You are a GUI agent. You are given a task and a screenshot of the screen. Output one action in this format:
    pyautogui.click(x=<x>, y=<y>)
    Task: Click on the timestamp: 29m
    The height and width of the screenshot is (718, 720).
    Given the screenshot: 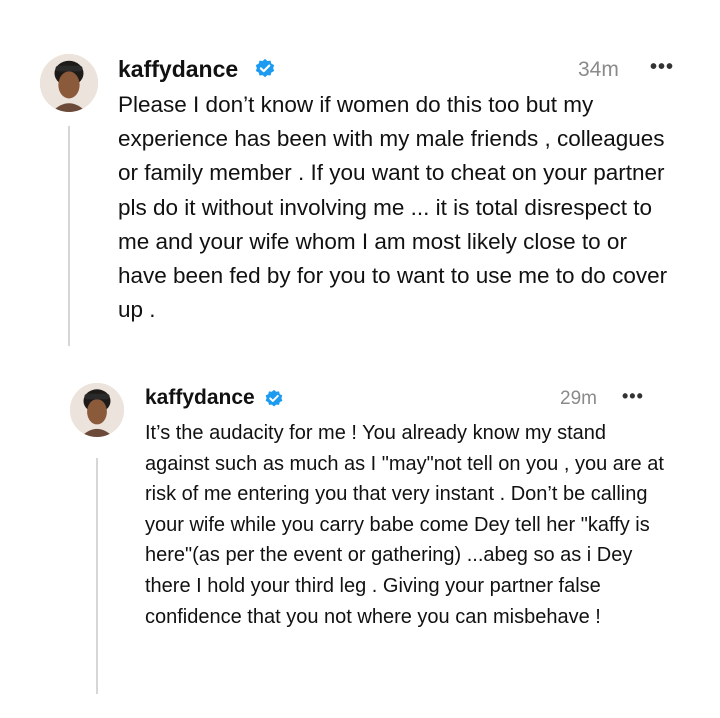 What is the action you would take?
    pyautogui.click(x=578, y=398)
    